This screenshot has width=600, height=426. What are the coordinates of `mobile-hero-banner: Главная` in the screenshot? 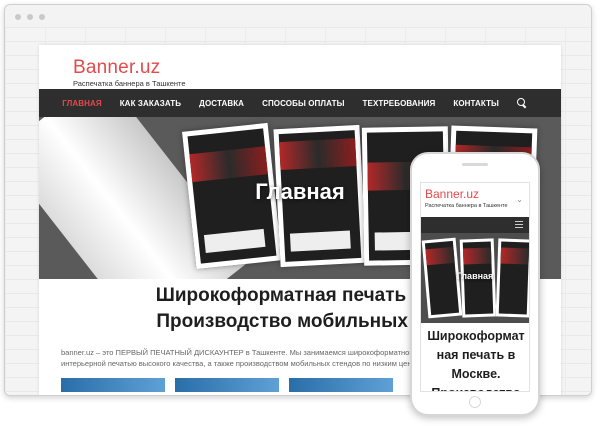 It's located at (475, 278).